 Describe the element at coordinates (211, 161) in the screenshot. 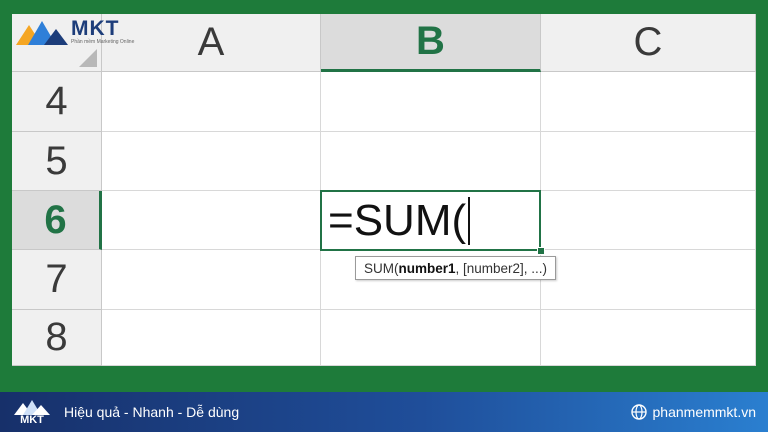

I see `cell-a5` at that location.